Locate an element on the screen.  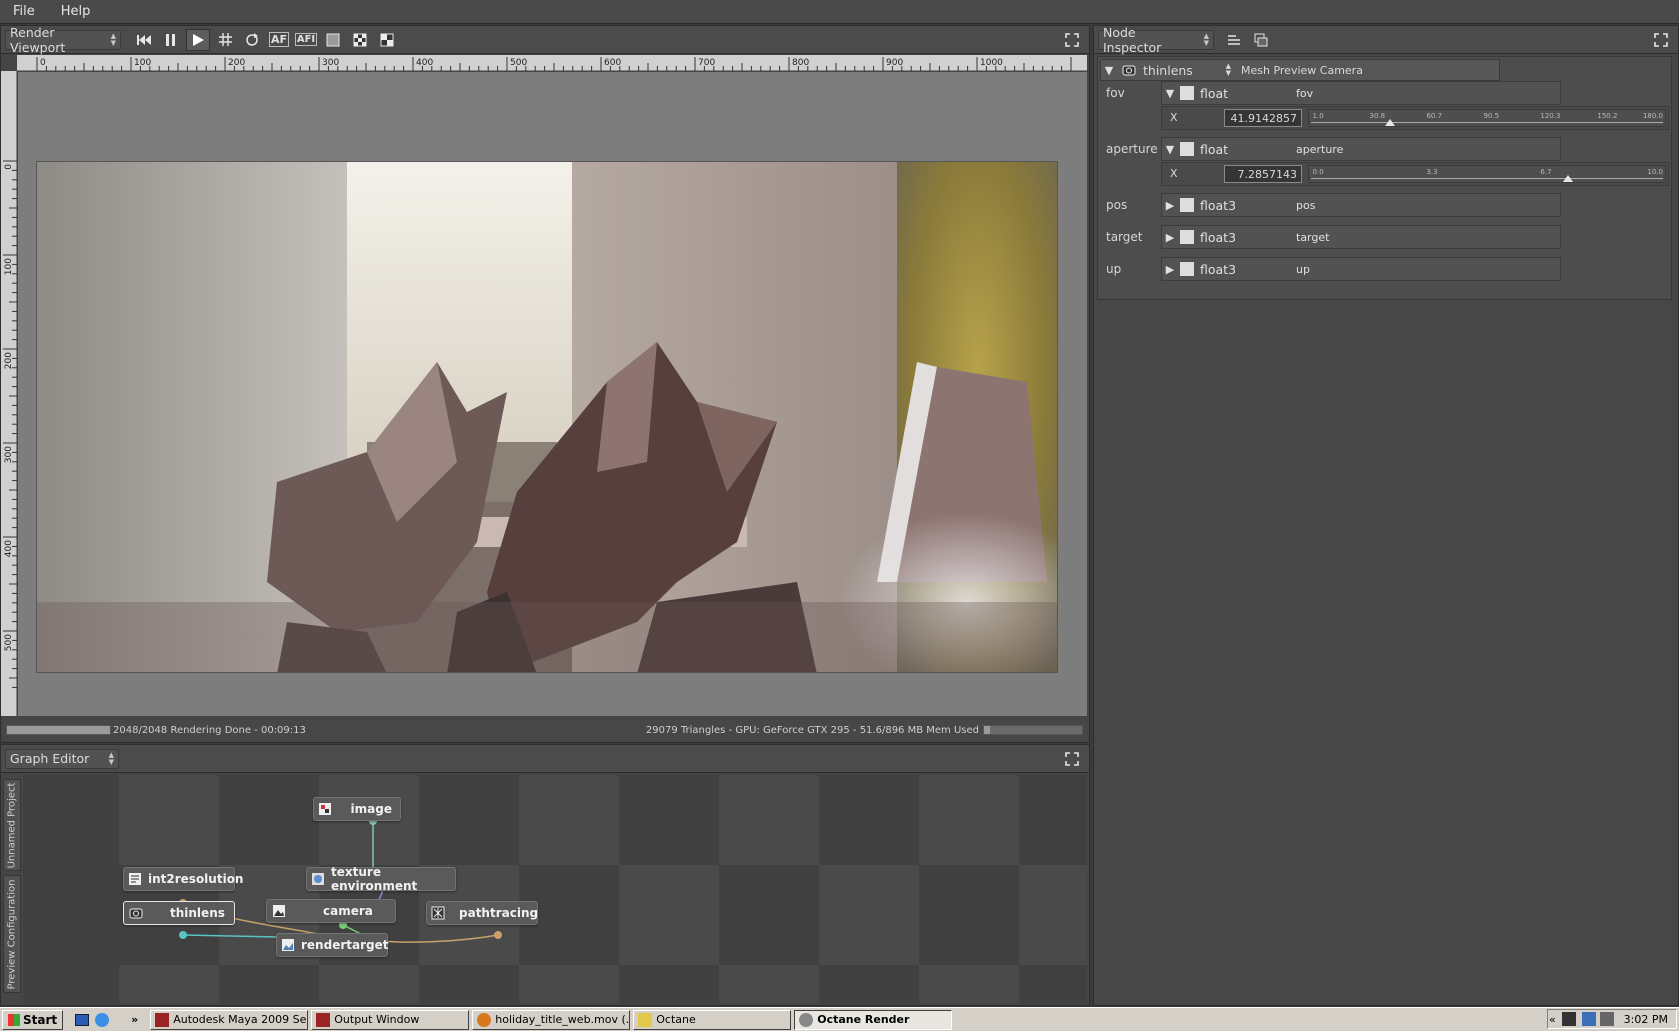
pin-target-name: target is located at coordinates (1313, 237).